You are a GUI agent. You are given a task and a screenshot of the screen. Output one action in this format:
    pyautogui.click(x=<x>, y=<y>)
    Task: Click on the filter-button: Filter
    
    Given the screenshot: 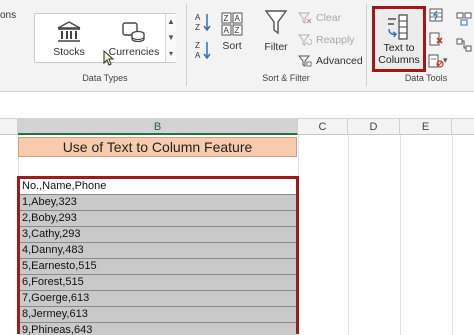 What is the action you would take?
    pyautogui.click(x=276, y=30)
    